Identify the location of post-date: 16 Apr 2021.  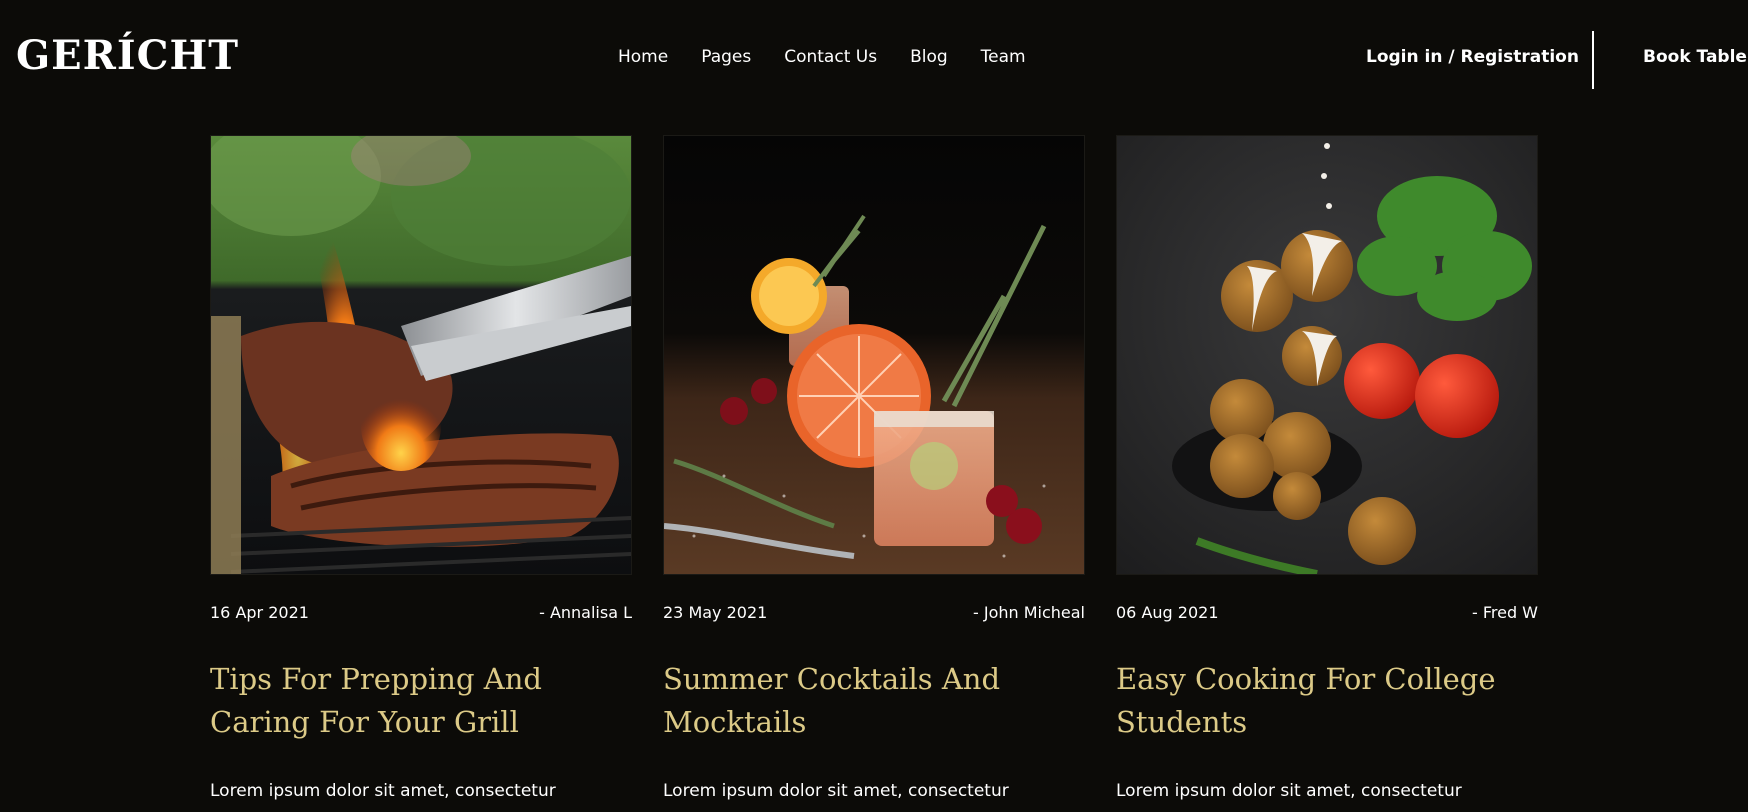
(259, 612).